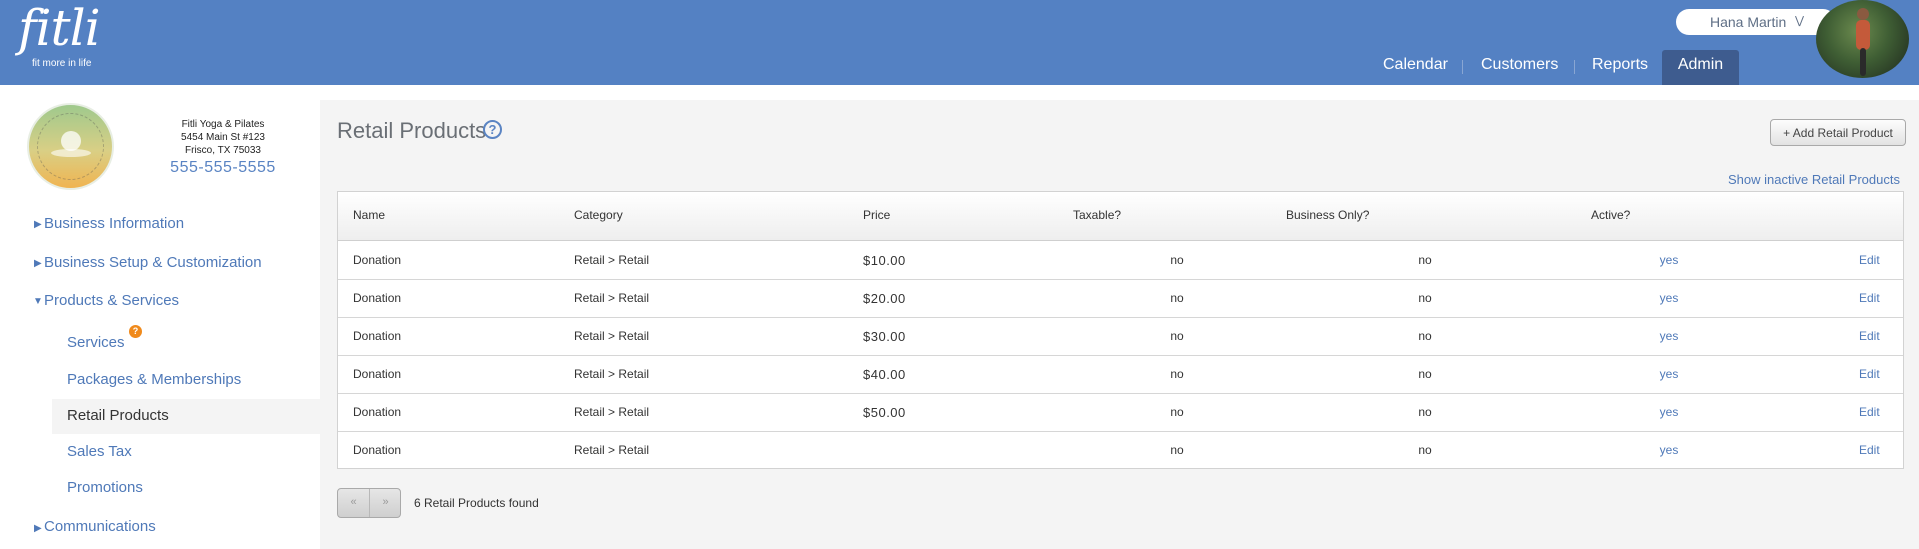 Image resolution: width=1919 pixels, height=549 pixels. What do you see at coordinates (1415, 67) in the screenshot?
I see `nav-calendar: Calendar` at bounding box center [1415, 67].